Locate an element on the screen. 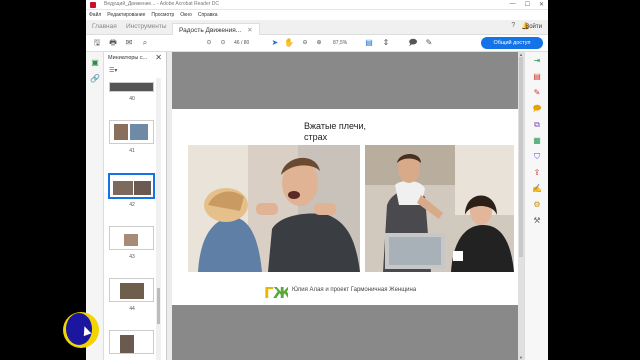  thumbnail-scrollbar-thumb is located at coordinates (158, 306).